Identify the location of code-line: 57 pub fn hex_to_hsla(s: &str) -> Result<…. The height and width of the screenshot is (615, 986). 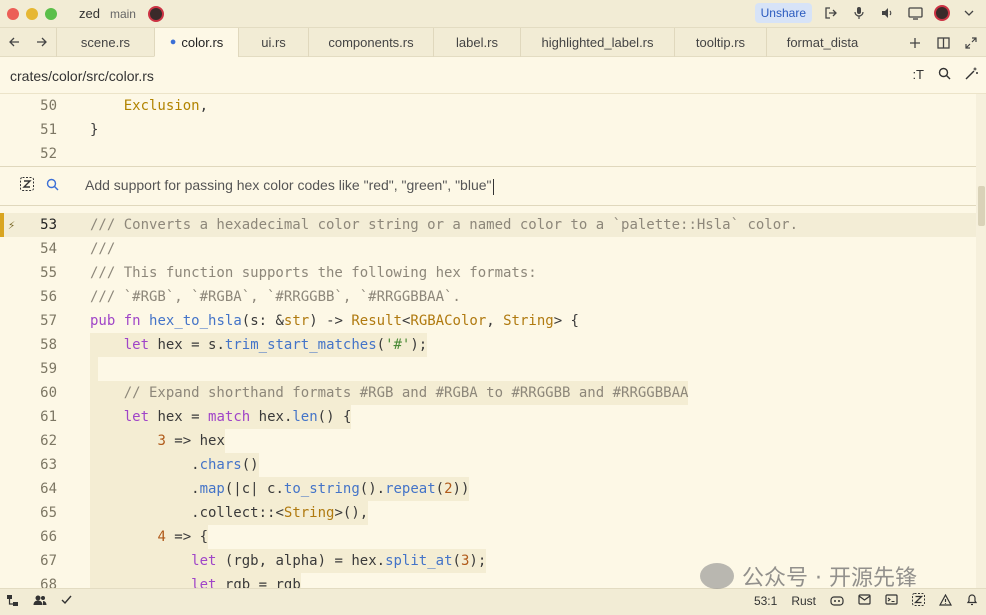
(488, 321).